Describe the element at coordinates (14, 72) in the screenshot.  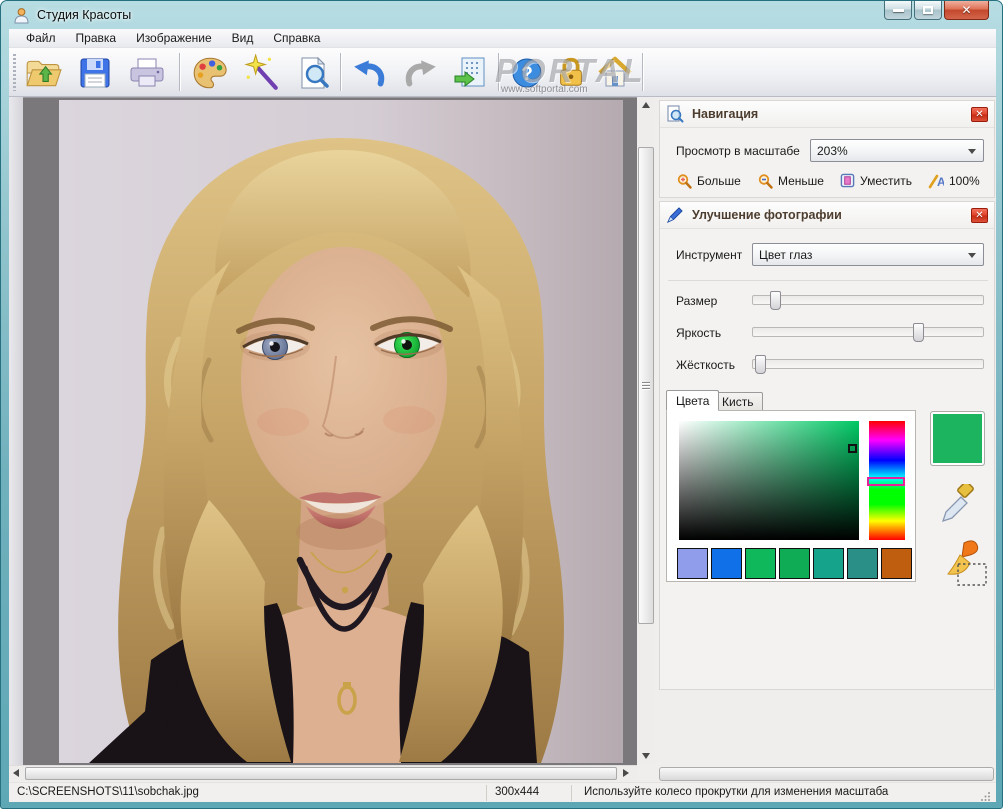
I see `toolbar-gripper` at that location.